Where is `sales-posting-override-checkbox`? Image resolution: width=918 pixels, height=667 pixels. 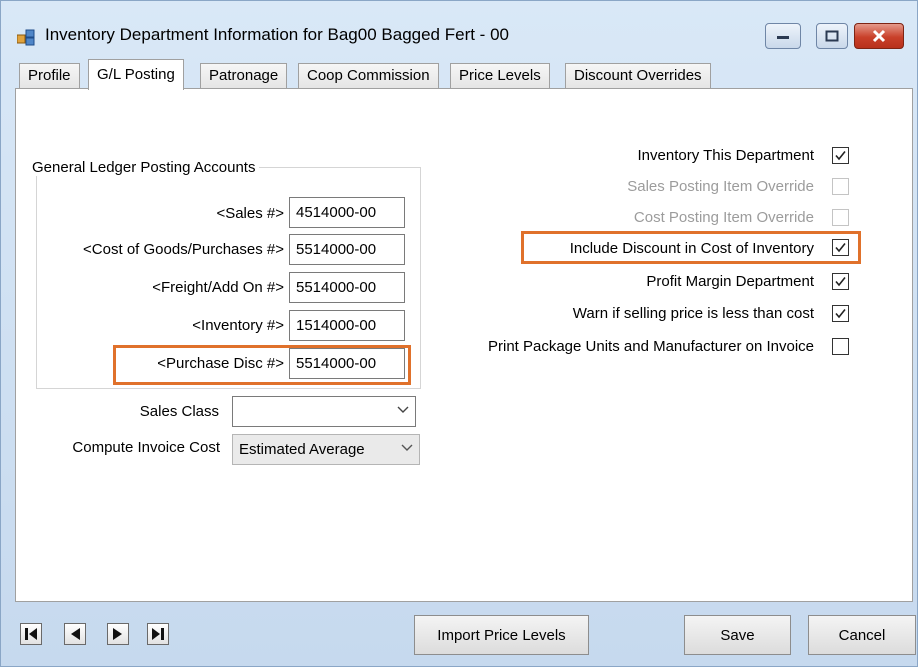
sales-posting-override-checkbox is located at coordinates (840, 186).